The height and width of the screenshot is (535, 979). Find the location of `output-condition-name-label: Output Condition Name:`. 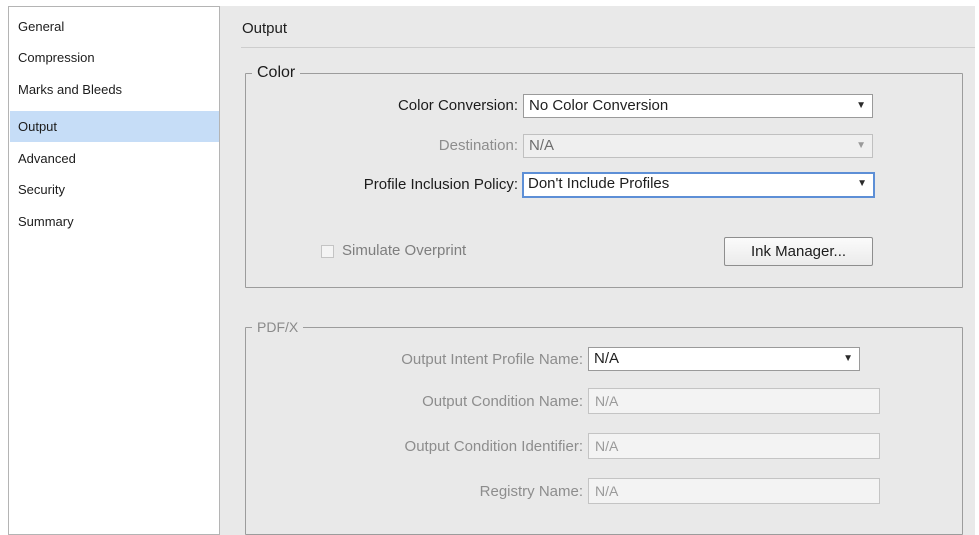

output-condition-name-label: Output Condition Name: is located at coordinates (502, 401).